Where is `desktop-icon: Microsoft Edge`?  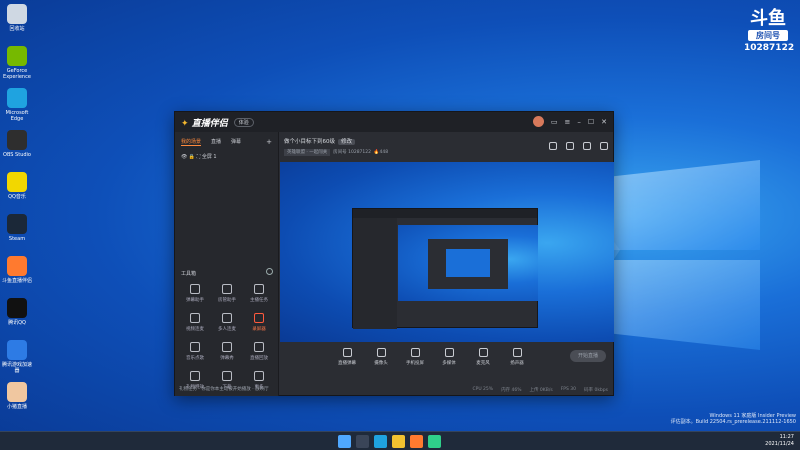
desktop-icon: Microsoft Edge is located at coordinates (17, 105).